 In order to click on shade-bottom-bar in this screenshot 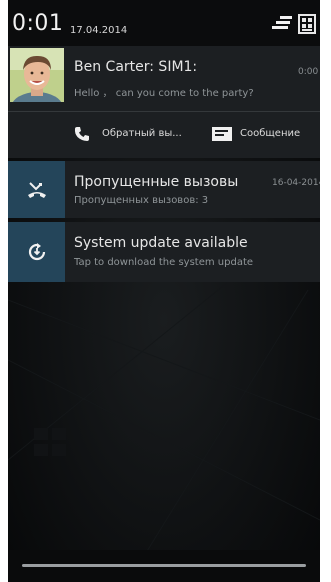, I will do `click(164, 566)`.